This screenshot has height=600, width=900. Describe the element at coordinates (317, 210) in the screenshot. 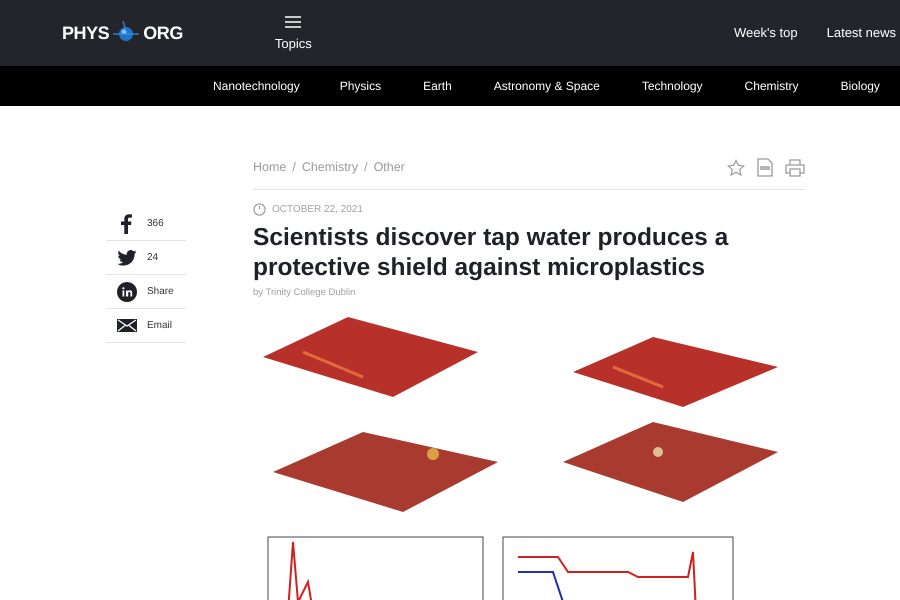

I see `publish-date: OCTOBER 22, 2021` at that location.